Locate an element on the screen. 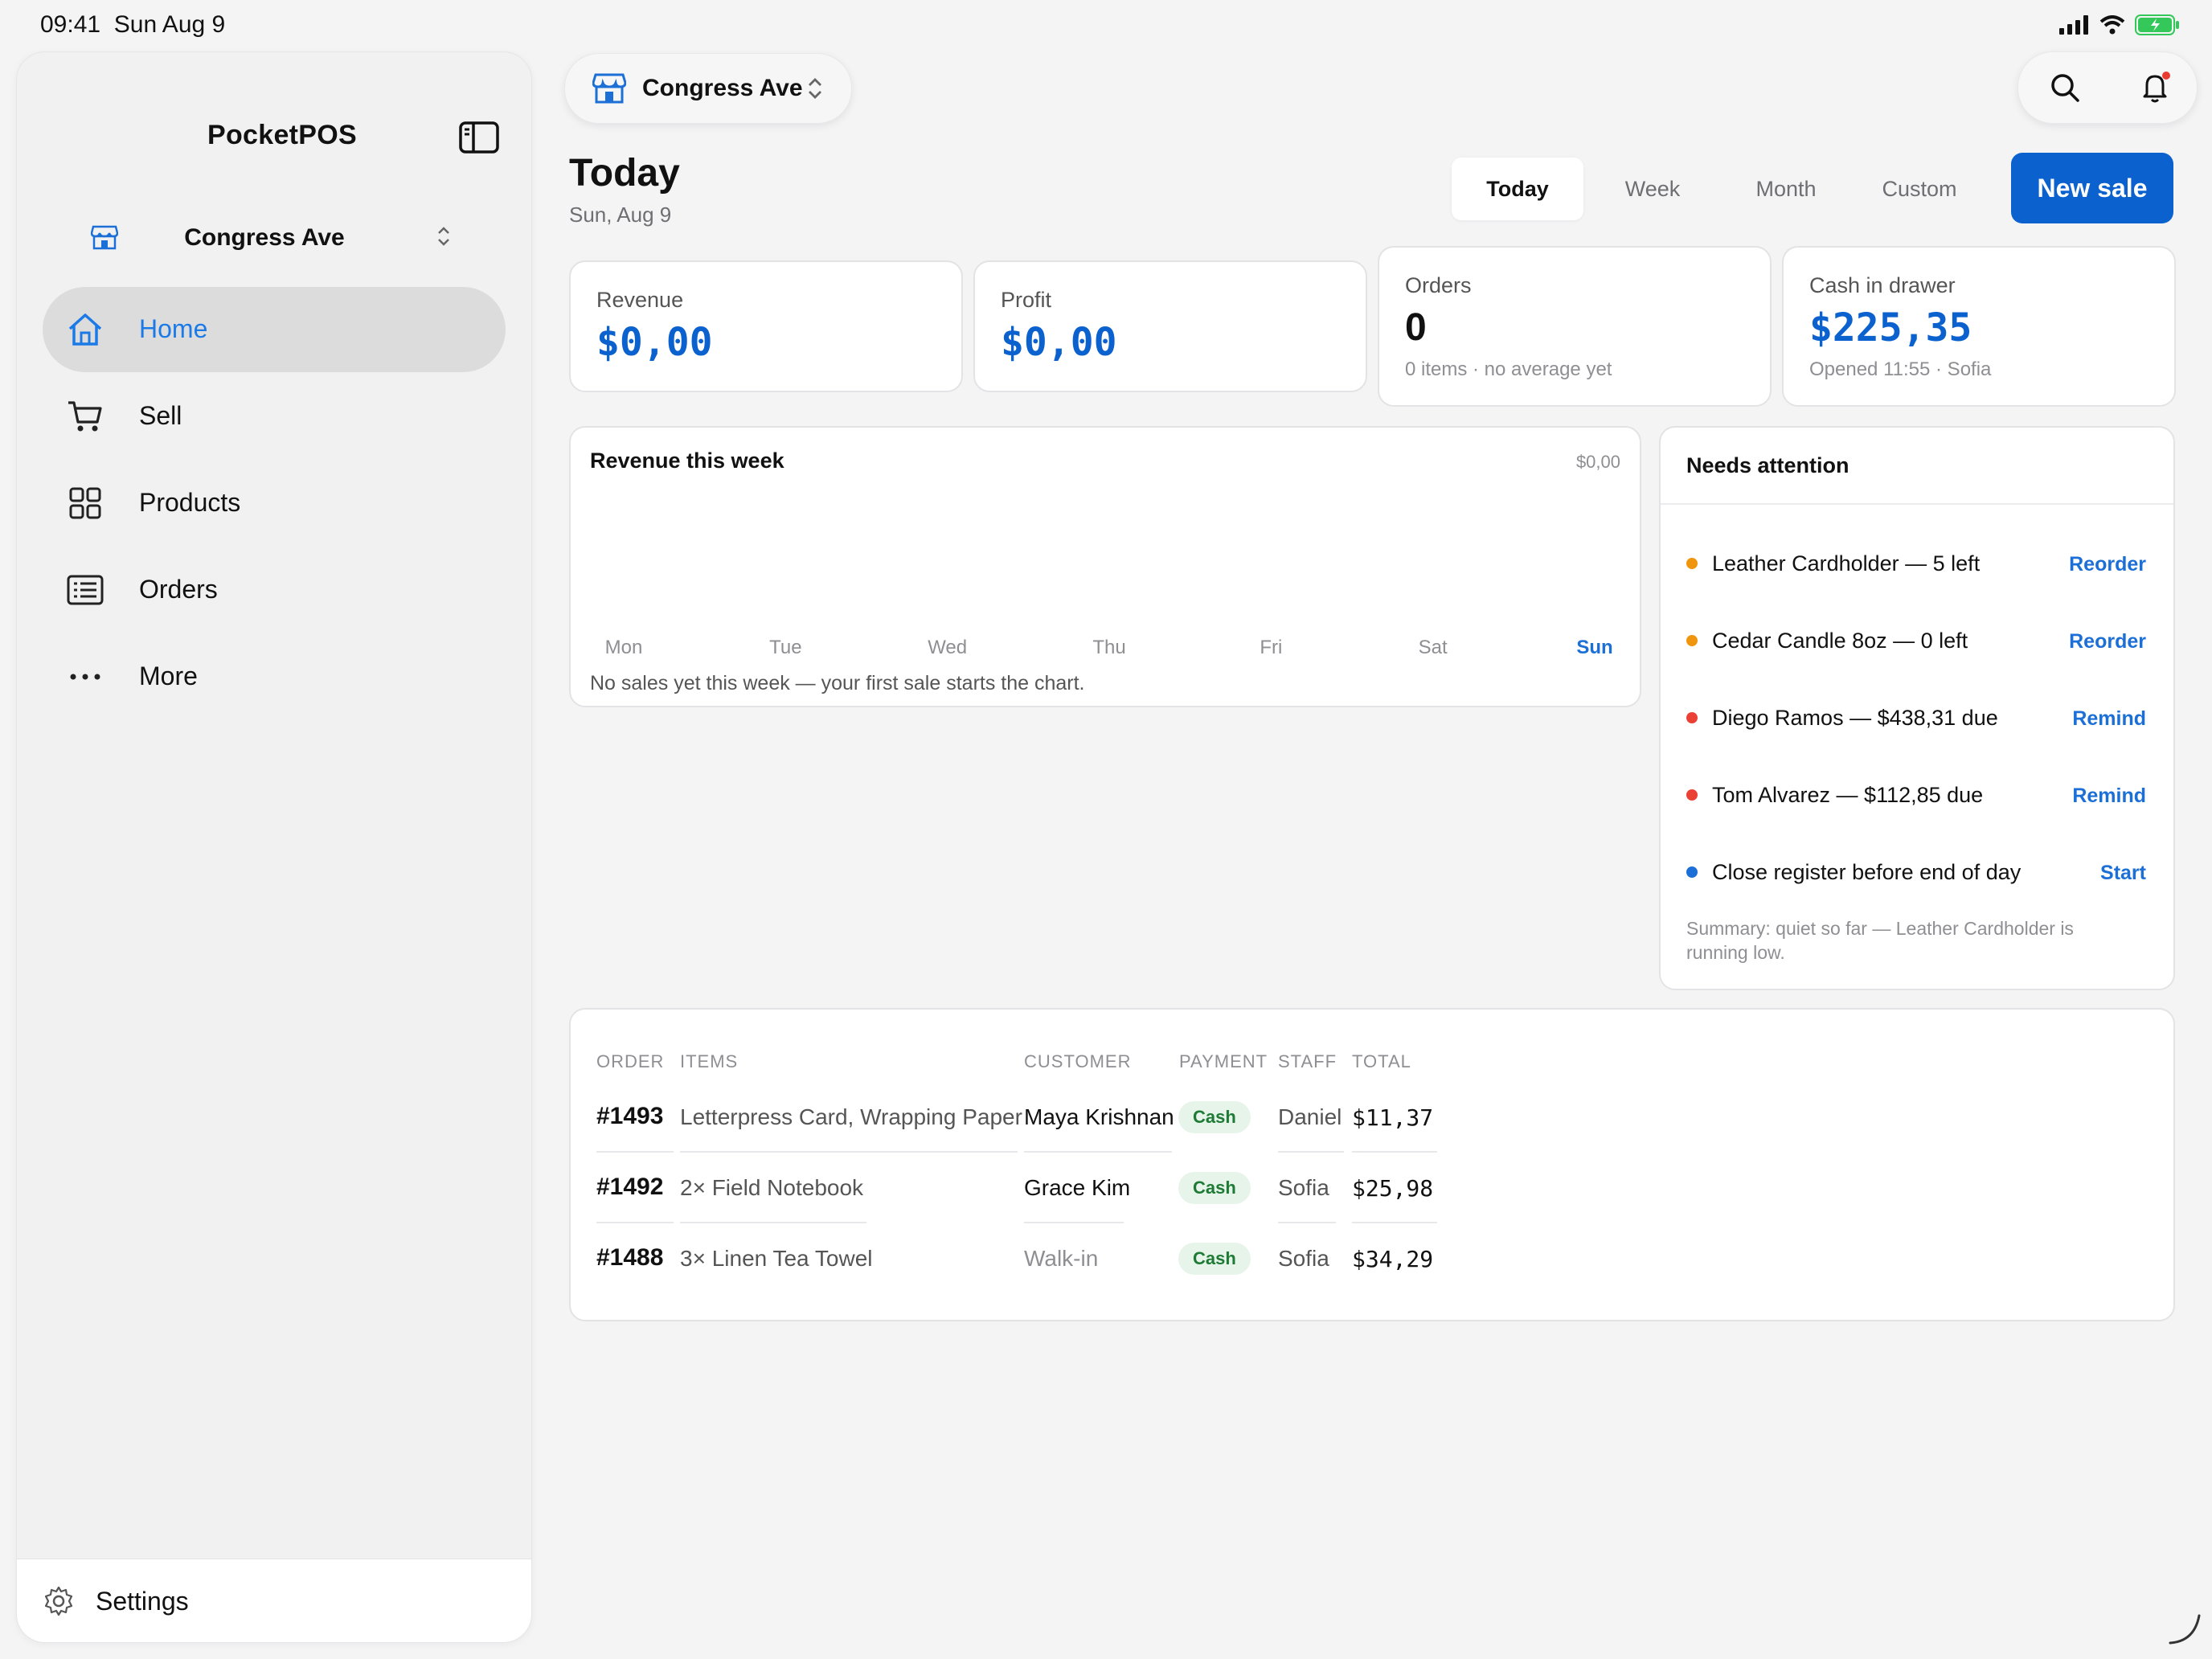 This screenshot has width=2212, height=1659. top-actions is located at coordinates (2107, 87).